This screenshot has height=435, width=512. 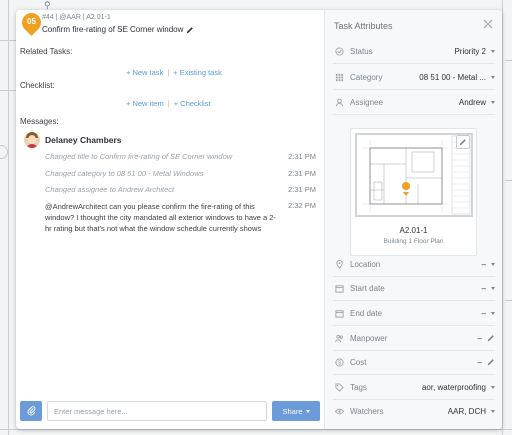 I want to click on dollar-icon: $, so click(x=339, y=362).